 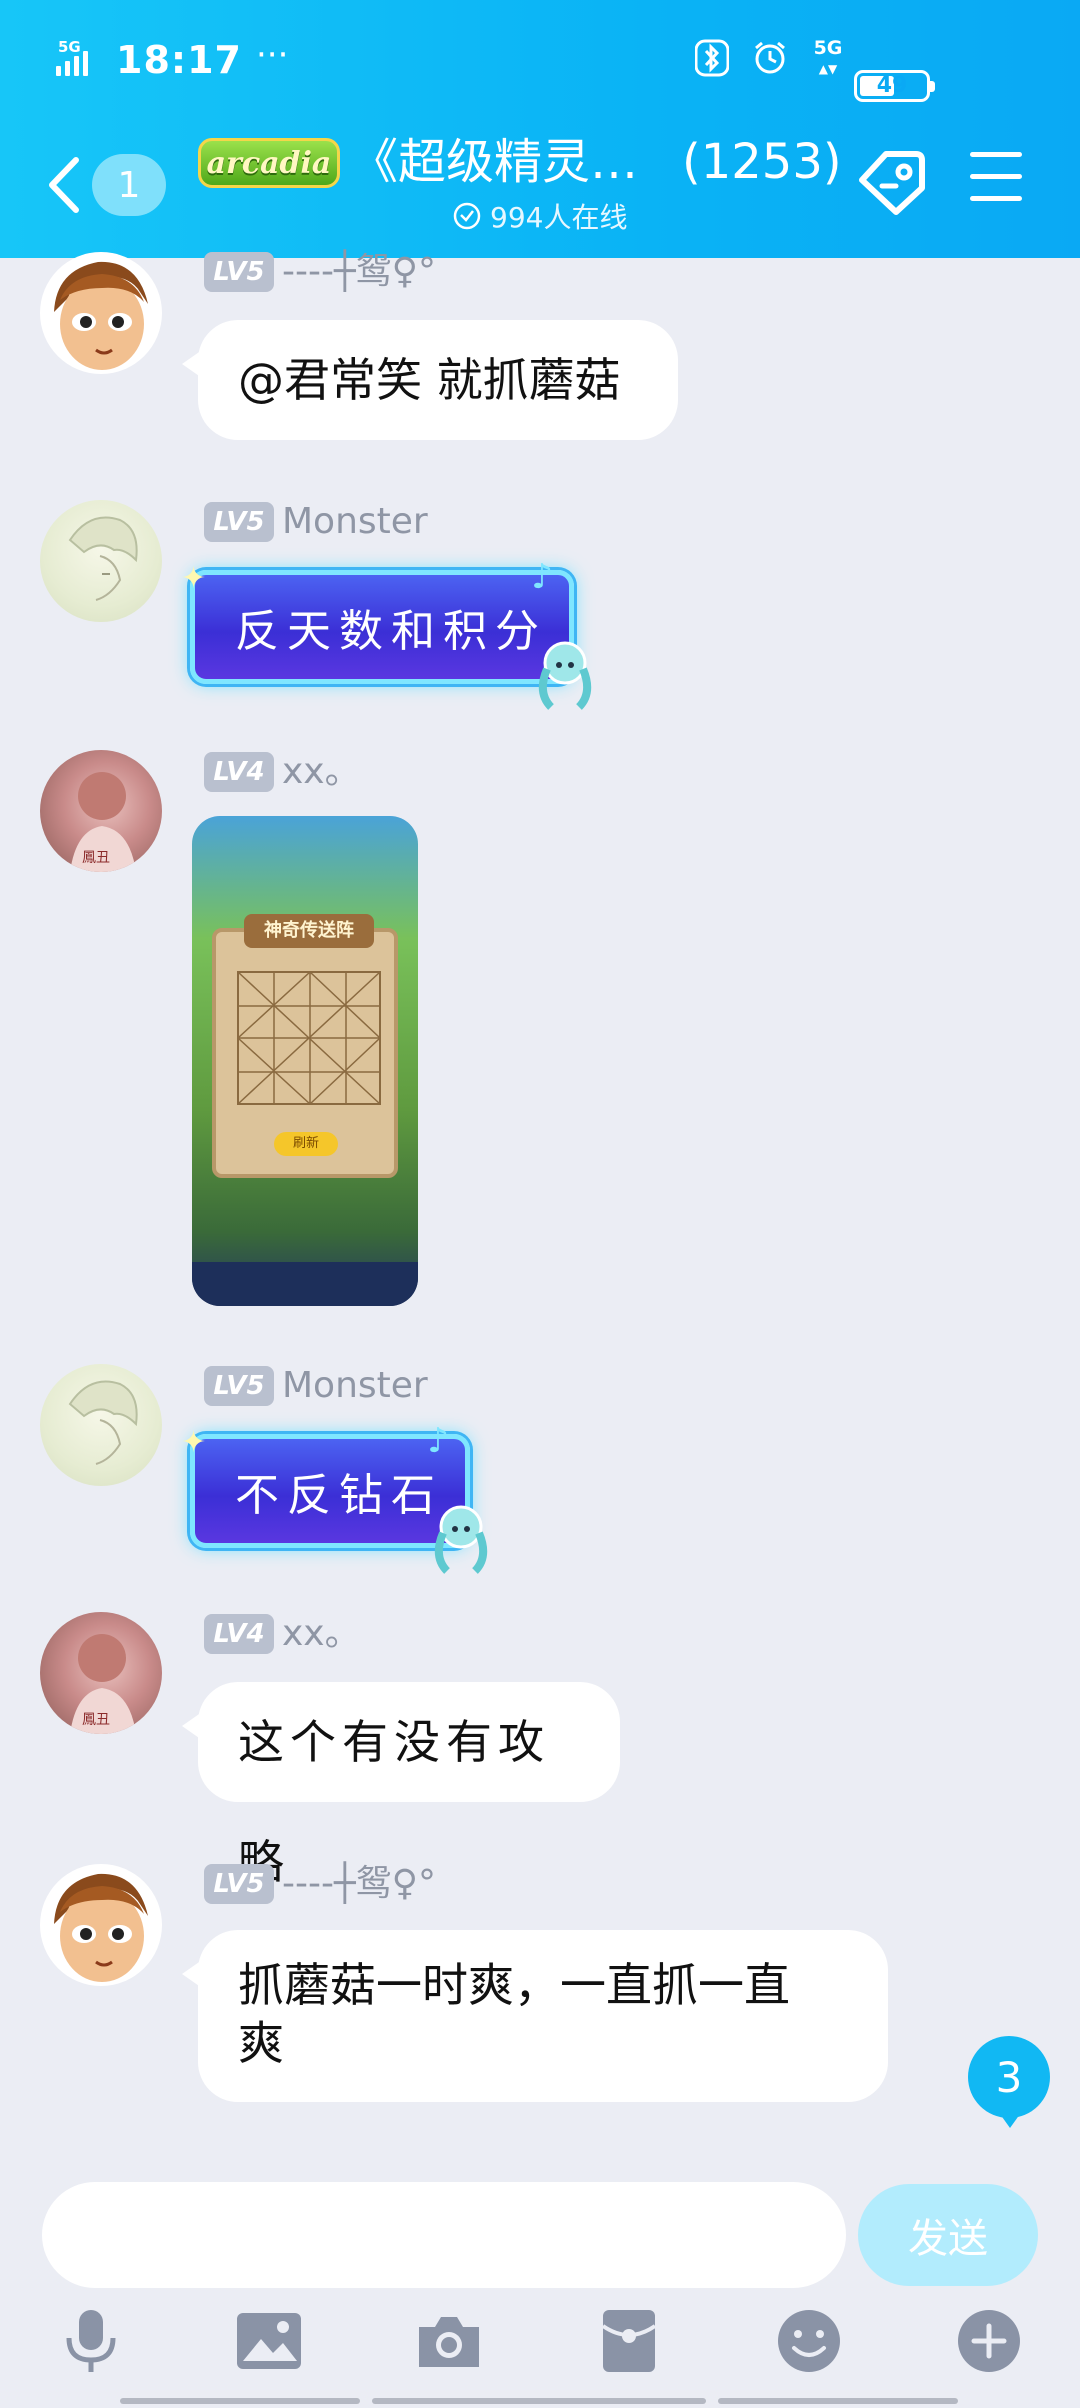 What do you see at coordinates (444, 2235) in the screenshot?
I see `message-input` at bounding box center [444, 2235].